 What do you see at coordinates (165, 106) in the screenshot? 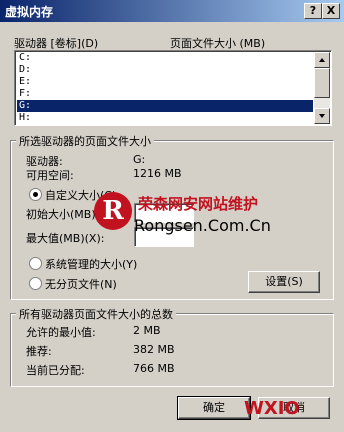
I see `drive-row-g: G:` at bounding box center [165, 106].